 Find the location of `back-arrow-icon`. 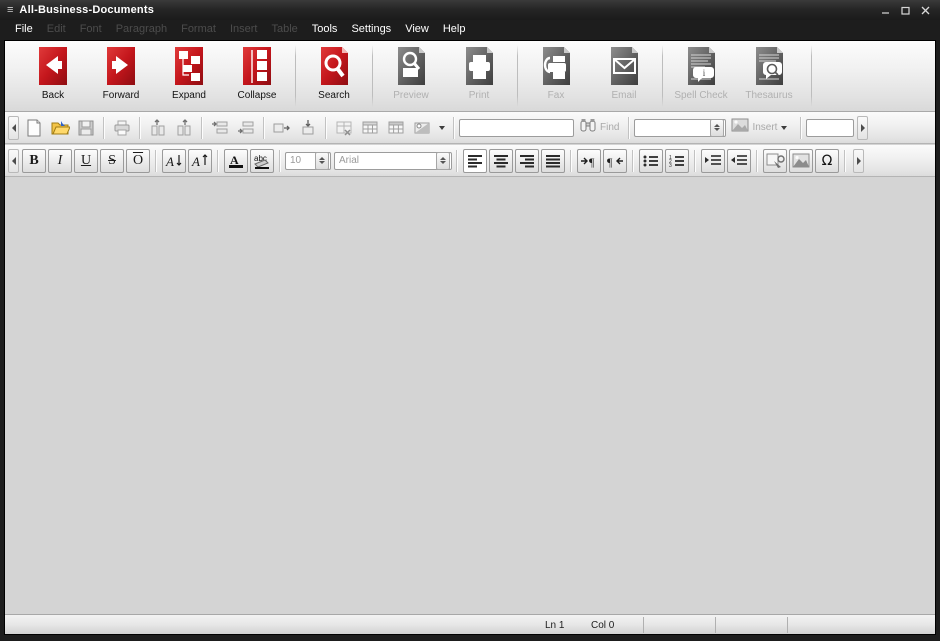

back-arrow-icon is located at coordinates (53, 66).